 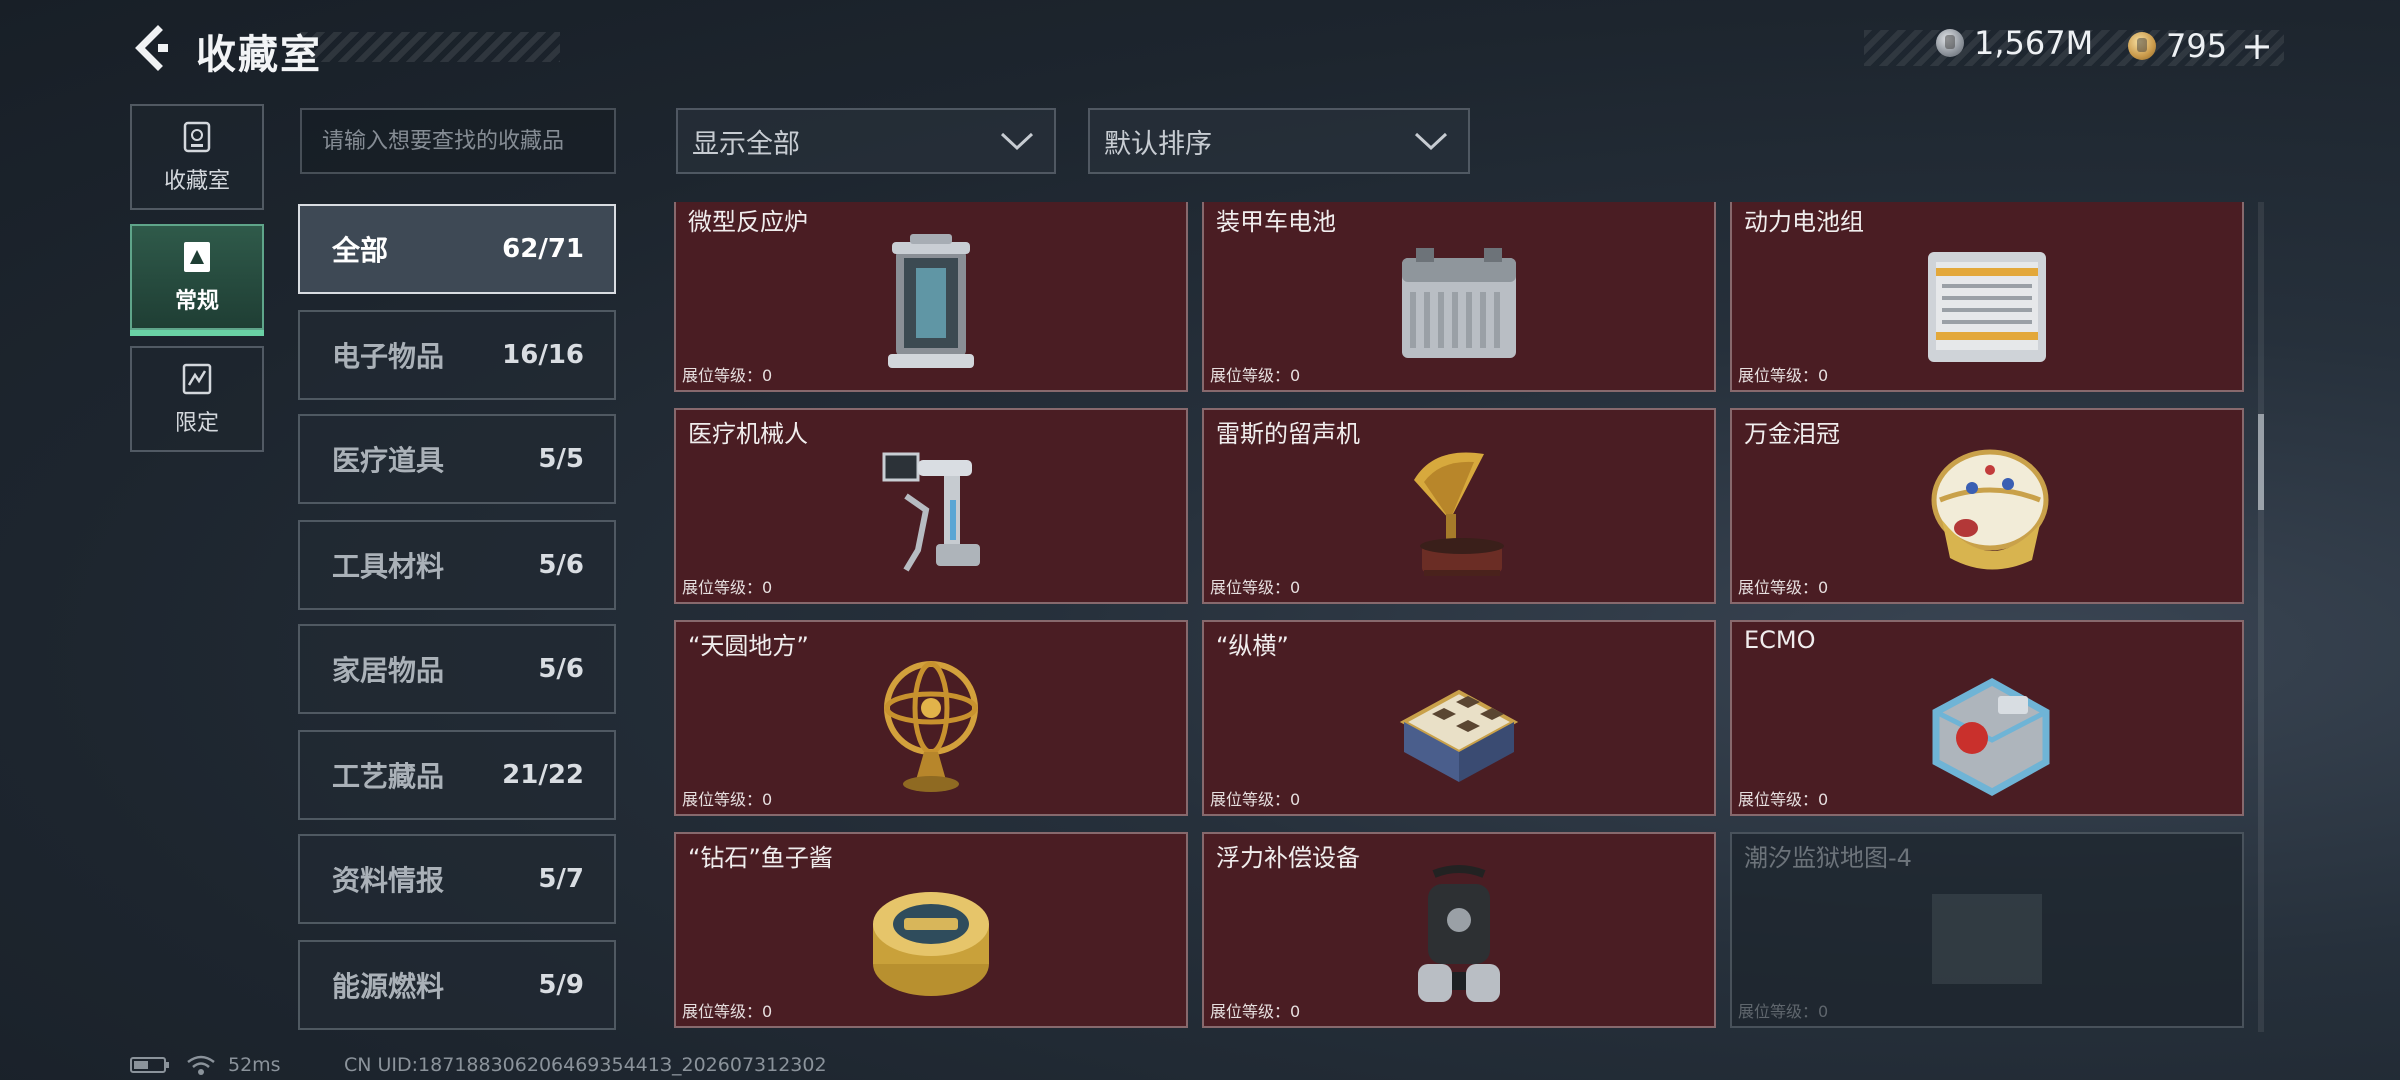 I want to click on collection-card-locked: 潮汐监狱地图-4 展位等级：0, so click(x=1987, y=930).